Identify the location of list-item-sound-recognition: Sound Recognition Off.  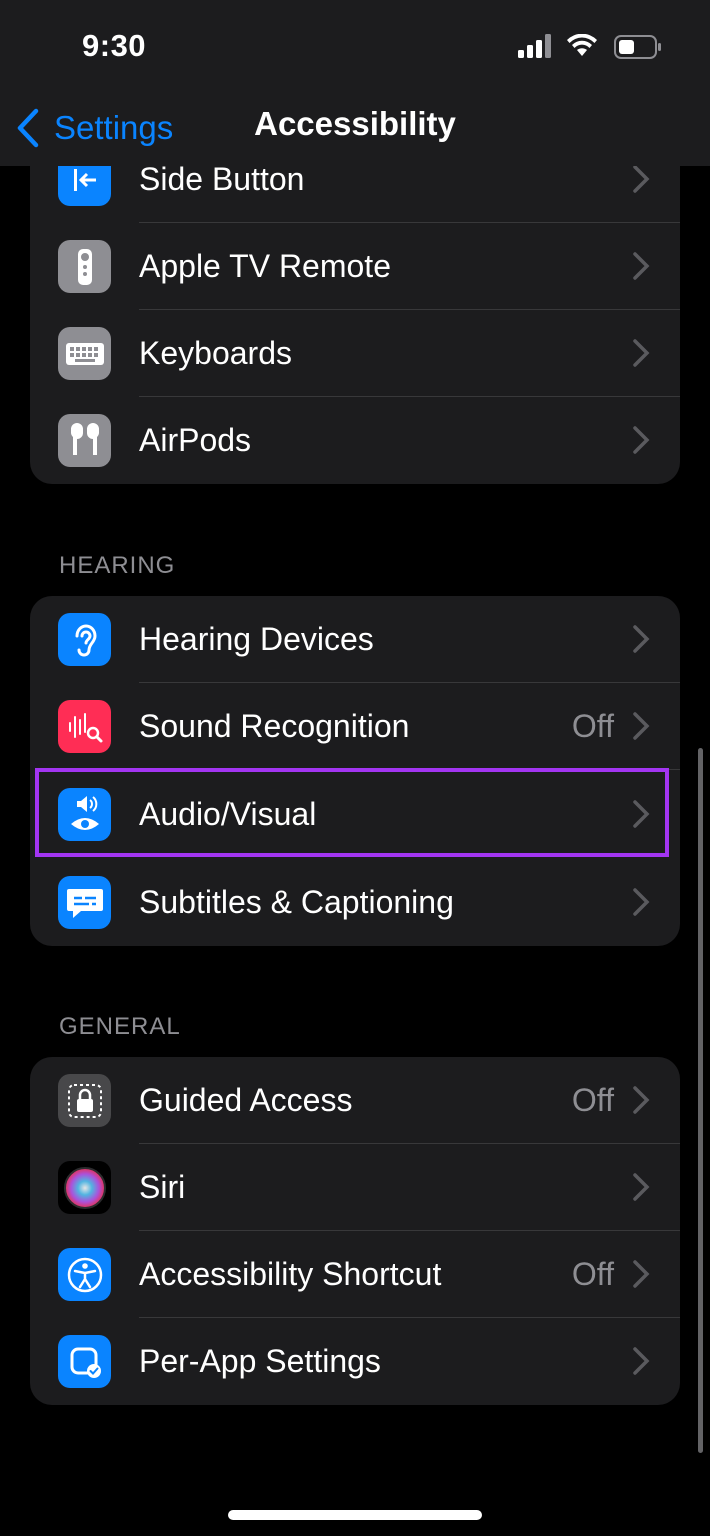
(355, 726).